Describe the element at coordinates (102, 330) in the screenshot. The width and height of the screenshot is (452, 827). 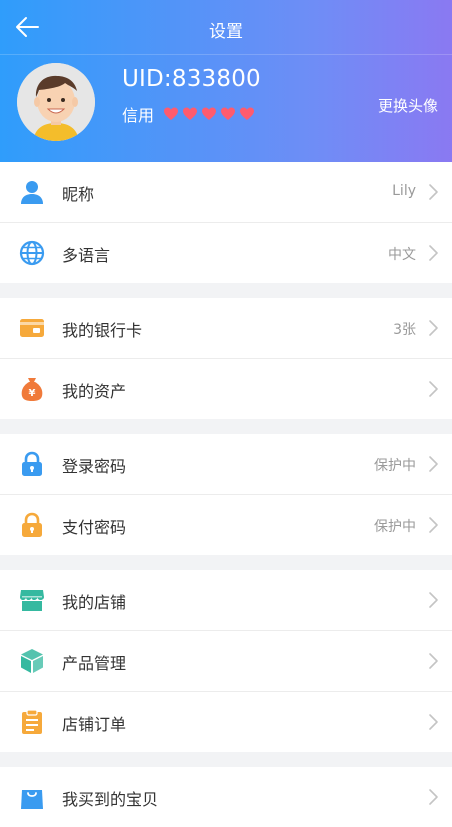
I see `settings-row-label: 我的银行卡` at that location.